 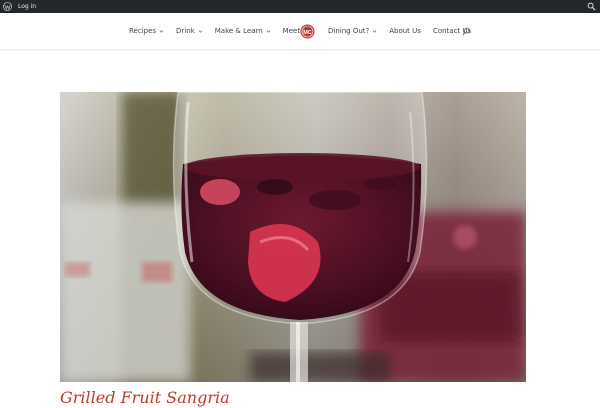 I want to click on admin-bar: Log in, so click(x=300, y=6).